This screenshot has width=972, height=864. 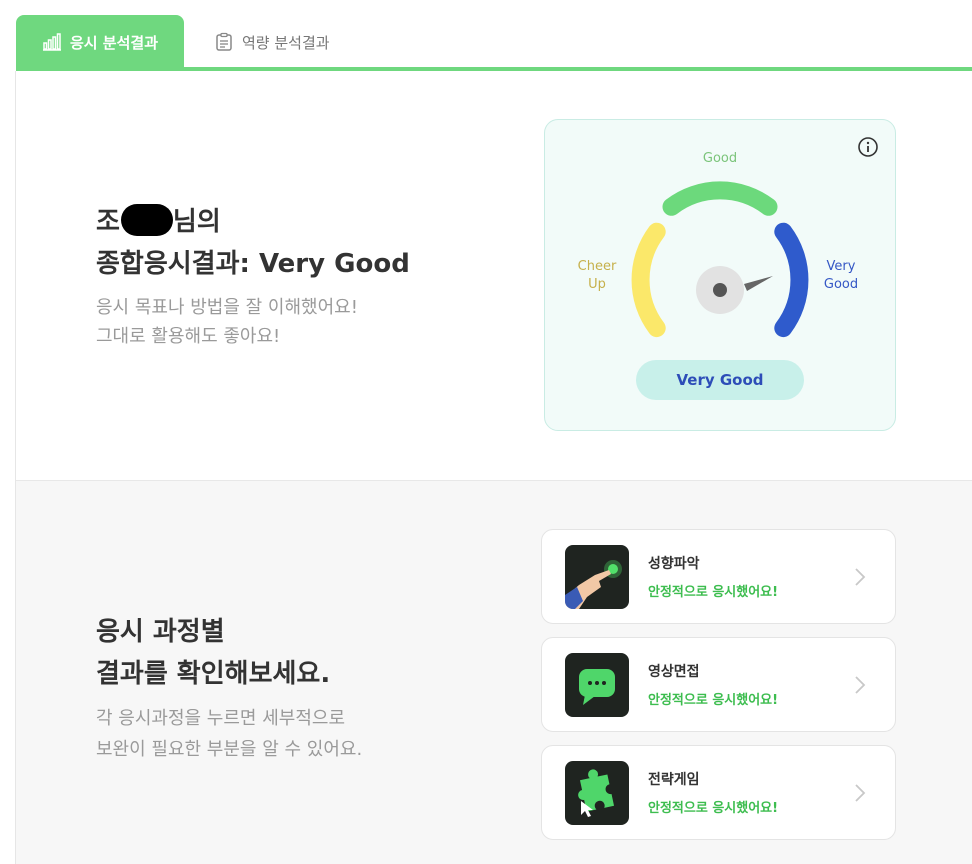 What do you see at coordinates (720, 158) in the screenshot?
I see `gauge-label-good: Good` at bounding box center [720, 158].